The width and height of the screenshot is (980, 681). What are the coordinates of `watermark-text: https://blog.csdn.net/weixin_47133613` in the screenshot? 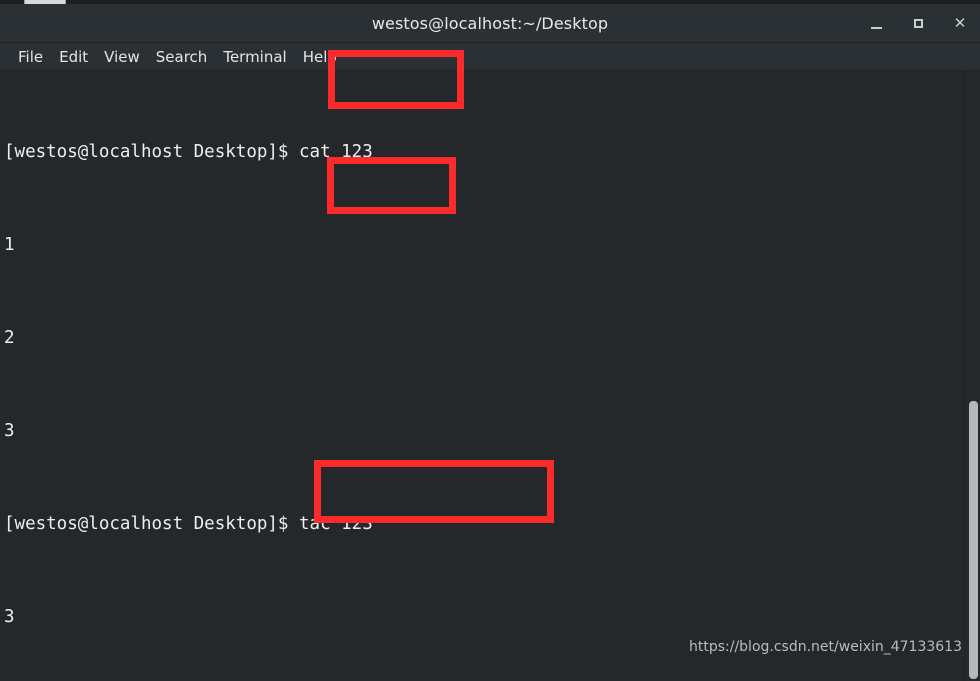 It's located at (825, 647).